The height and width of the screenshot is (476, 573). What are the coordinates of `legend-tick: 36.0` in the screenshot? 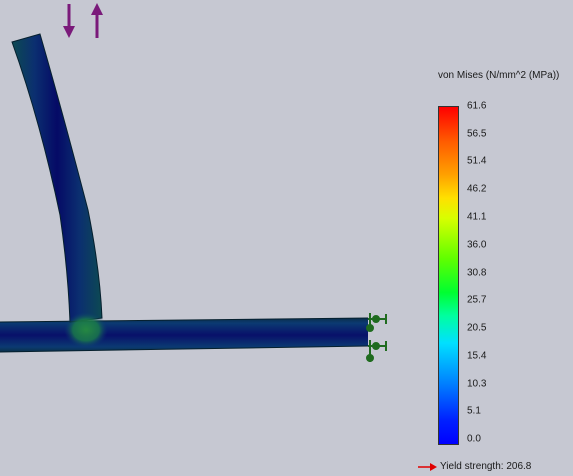 It's located at (477, 245).